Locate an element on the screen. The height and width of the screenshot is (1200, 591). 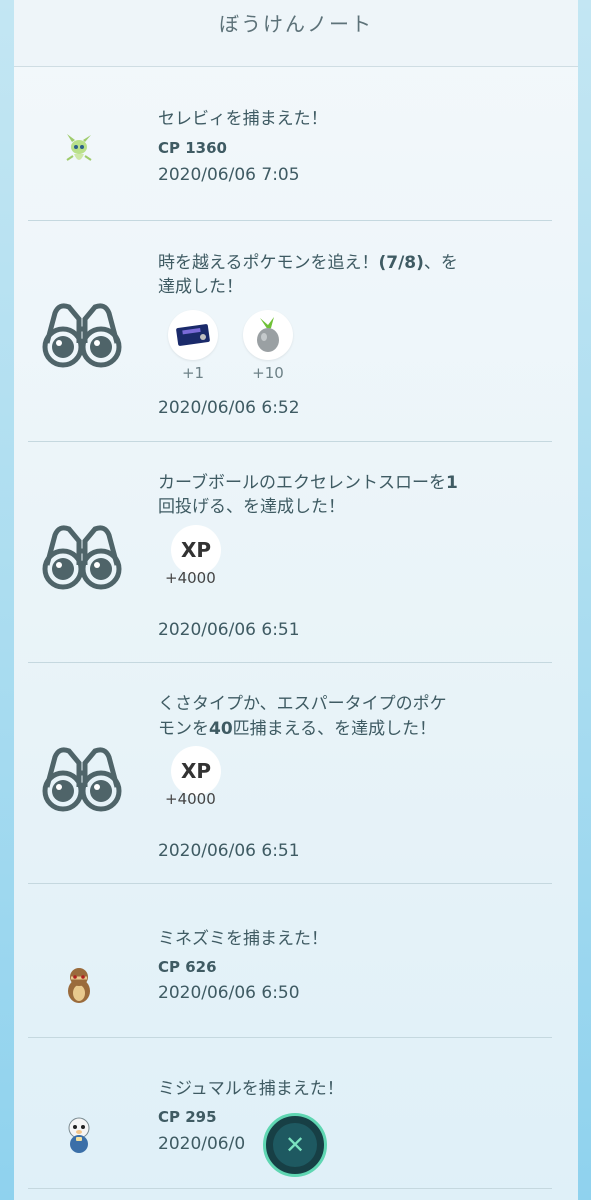
entry-date: 2020/06/0 is located at coordinates (202, 1144).